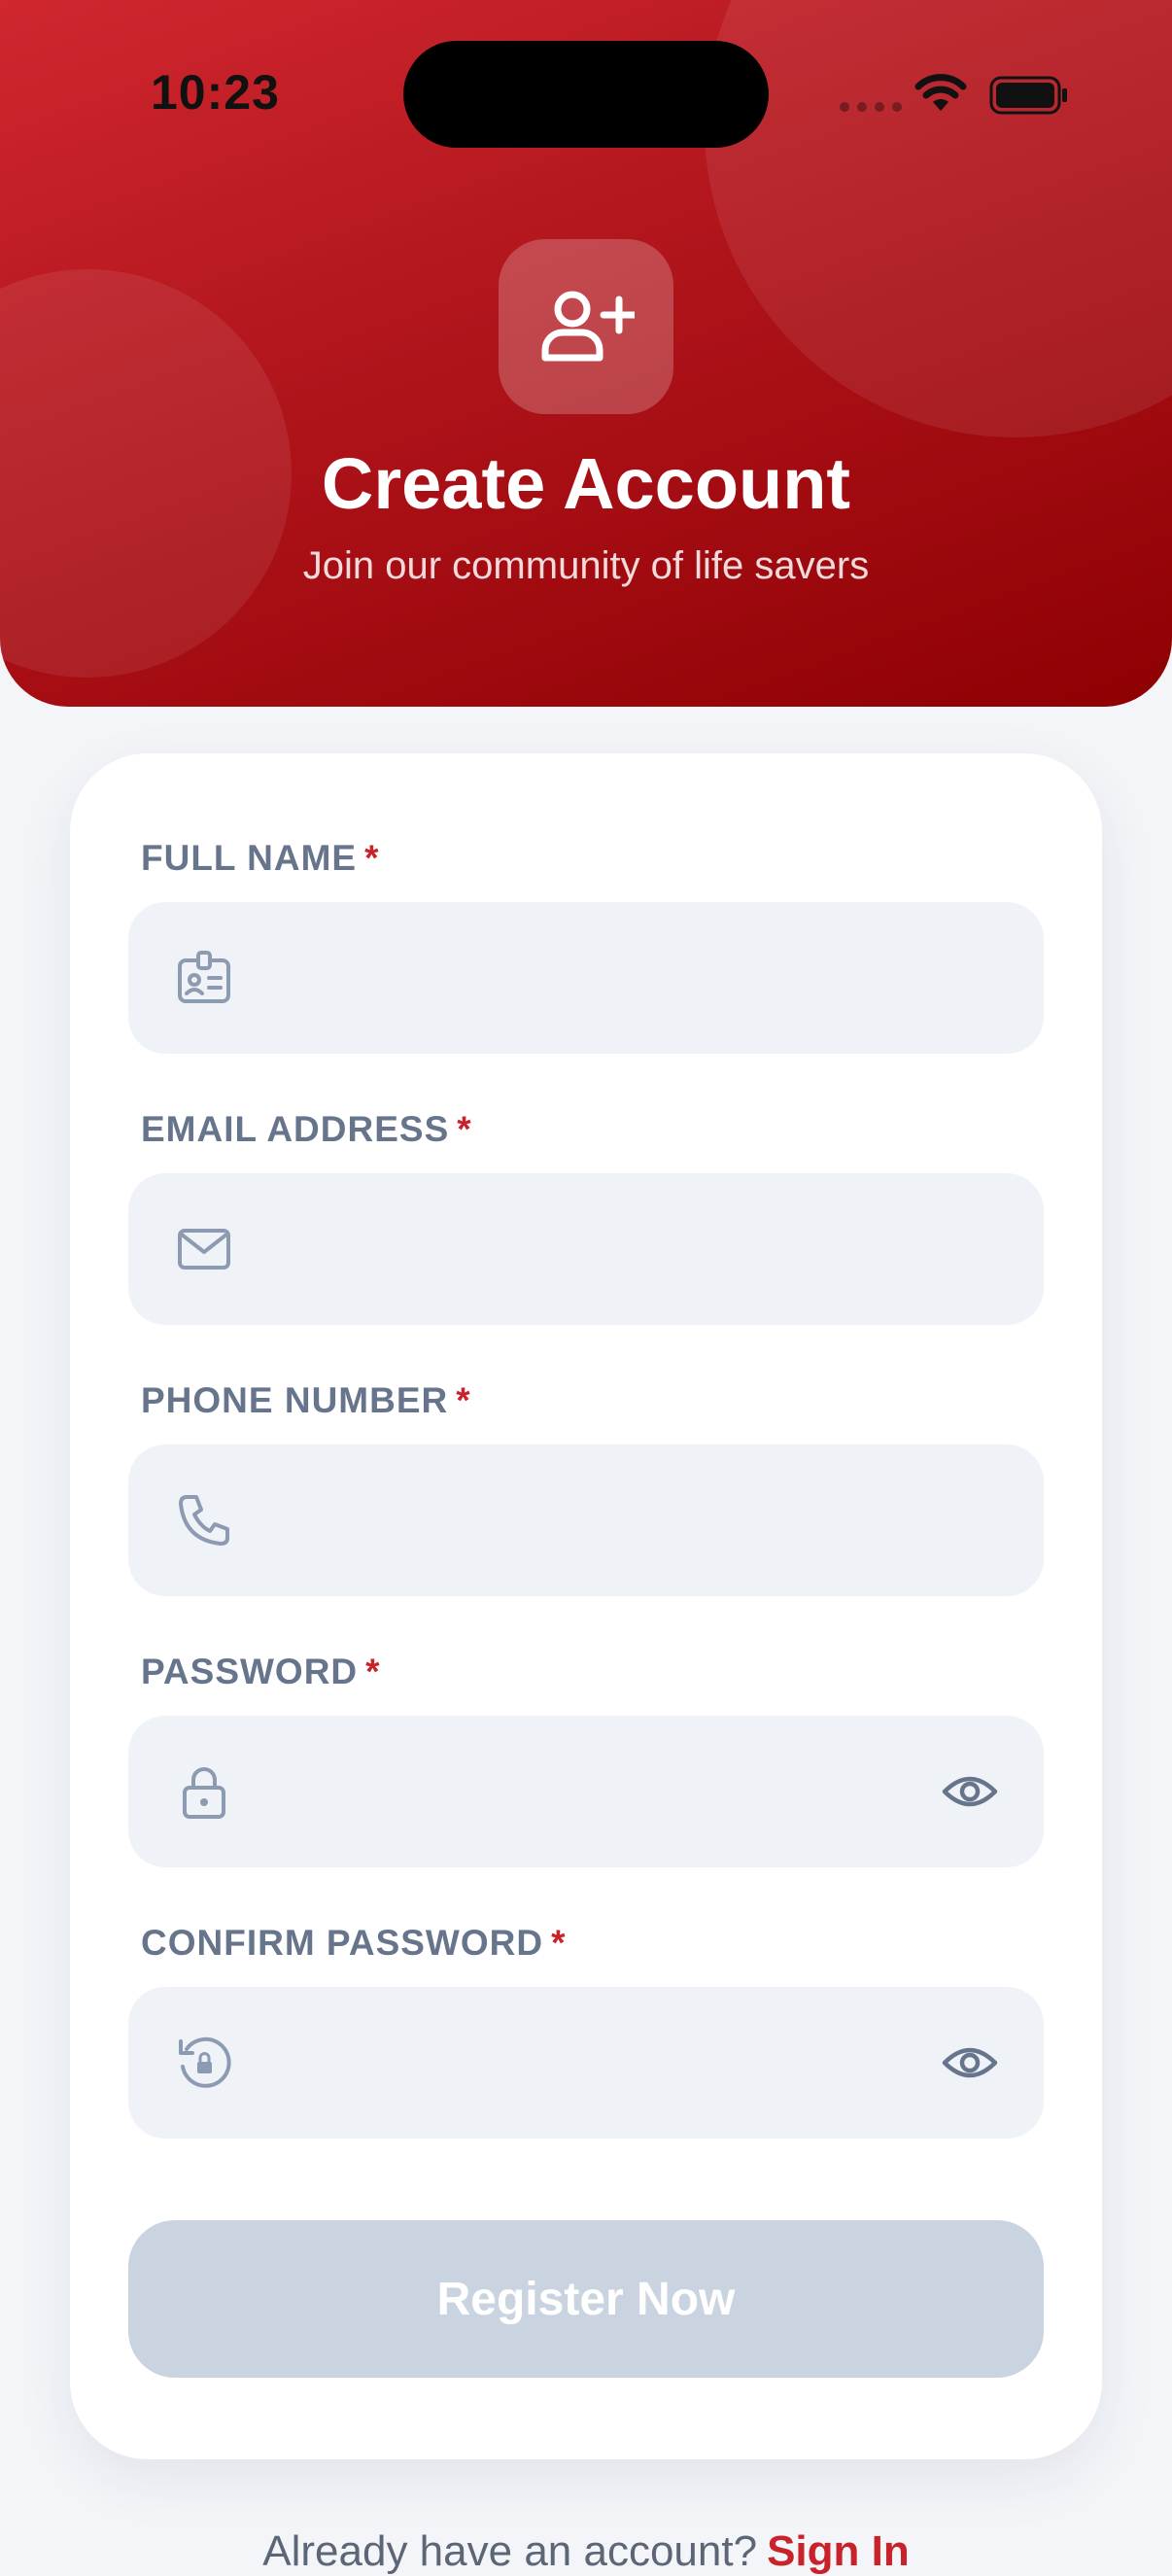 This screenshot has height=2576, width=1172. I want to click on id-badge-icon, so click(204, 977).